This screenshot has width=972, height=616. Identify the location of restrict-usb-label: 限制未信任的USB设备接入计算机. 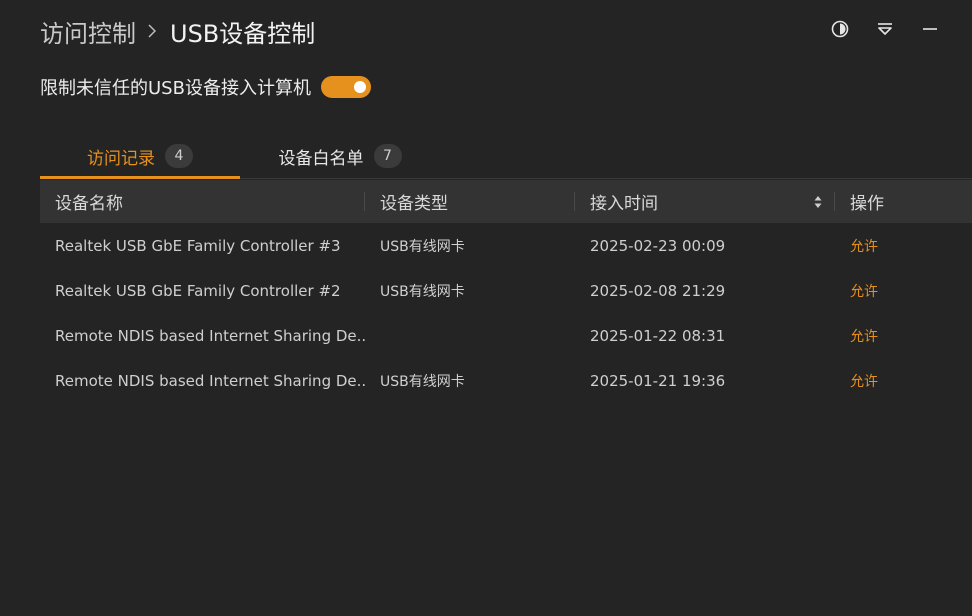
(175, 88).